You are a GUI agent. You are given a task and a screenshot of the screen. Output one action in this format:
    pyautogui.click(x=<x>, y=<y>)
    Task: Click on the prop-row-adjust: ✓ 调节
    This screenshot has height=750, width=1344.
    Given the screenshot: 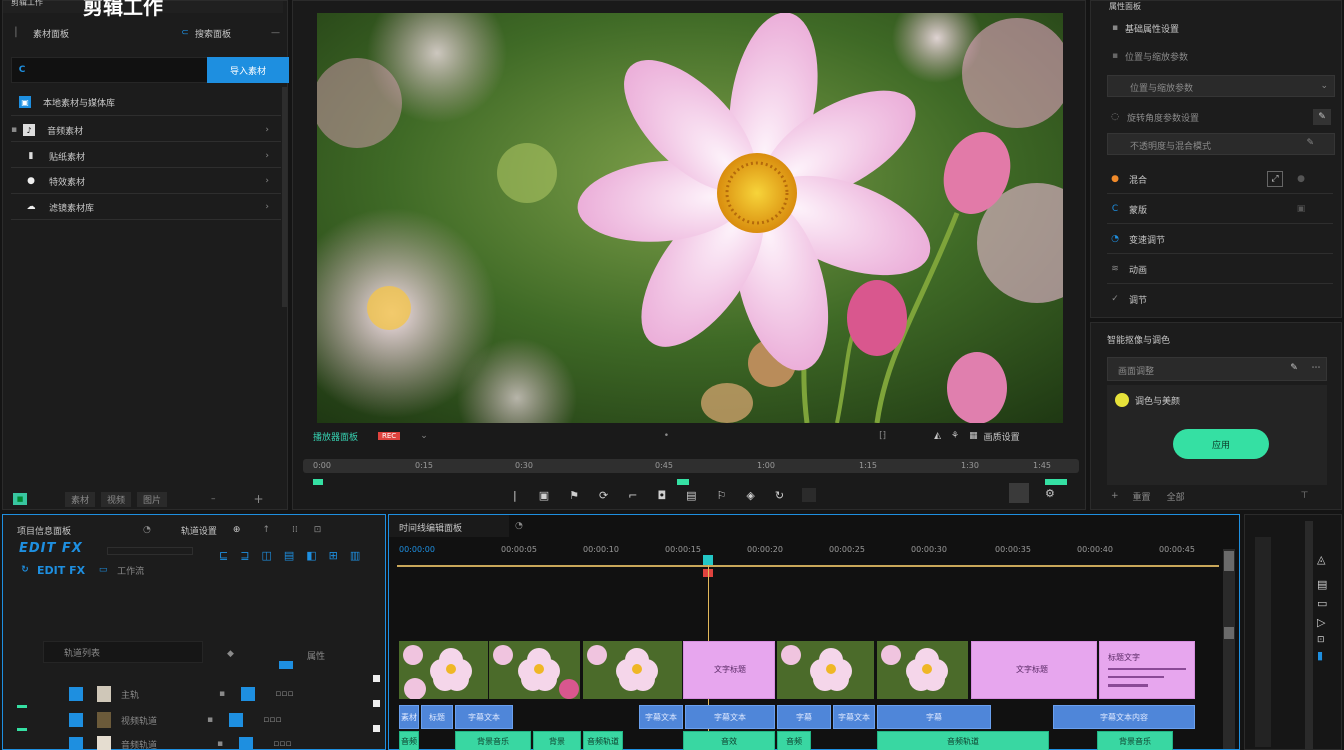 What is the action you would take?
    pyautogui.click(x=1222, y=299)
    